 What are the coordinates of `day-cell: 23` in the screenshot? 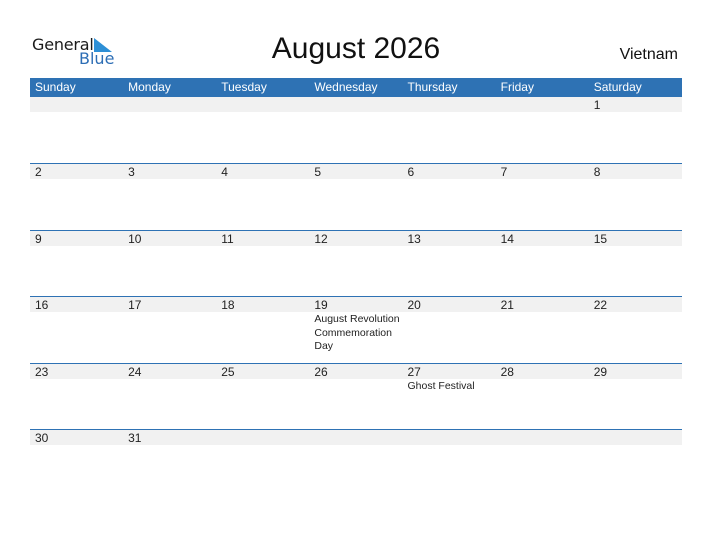 It's located at (76, 397).